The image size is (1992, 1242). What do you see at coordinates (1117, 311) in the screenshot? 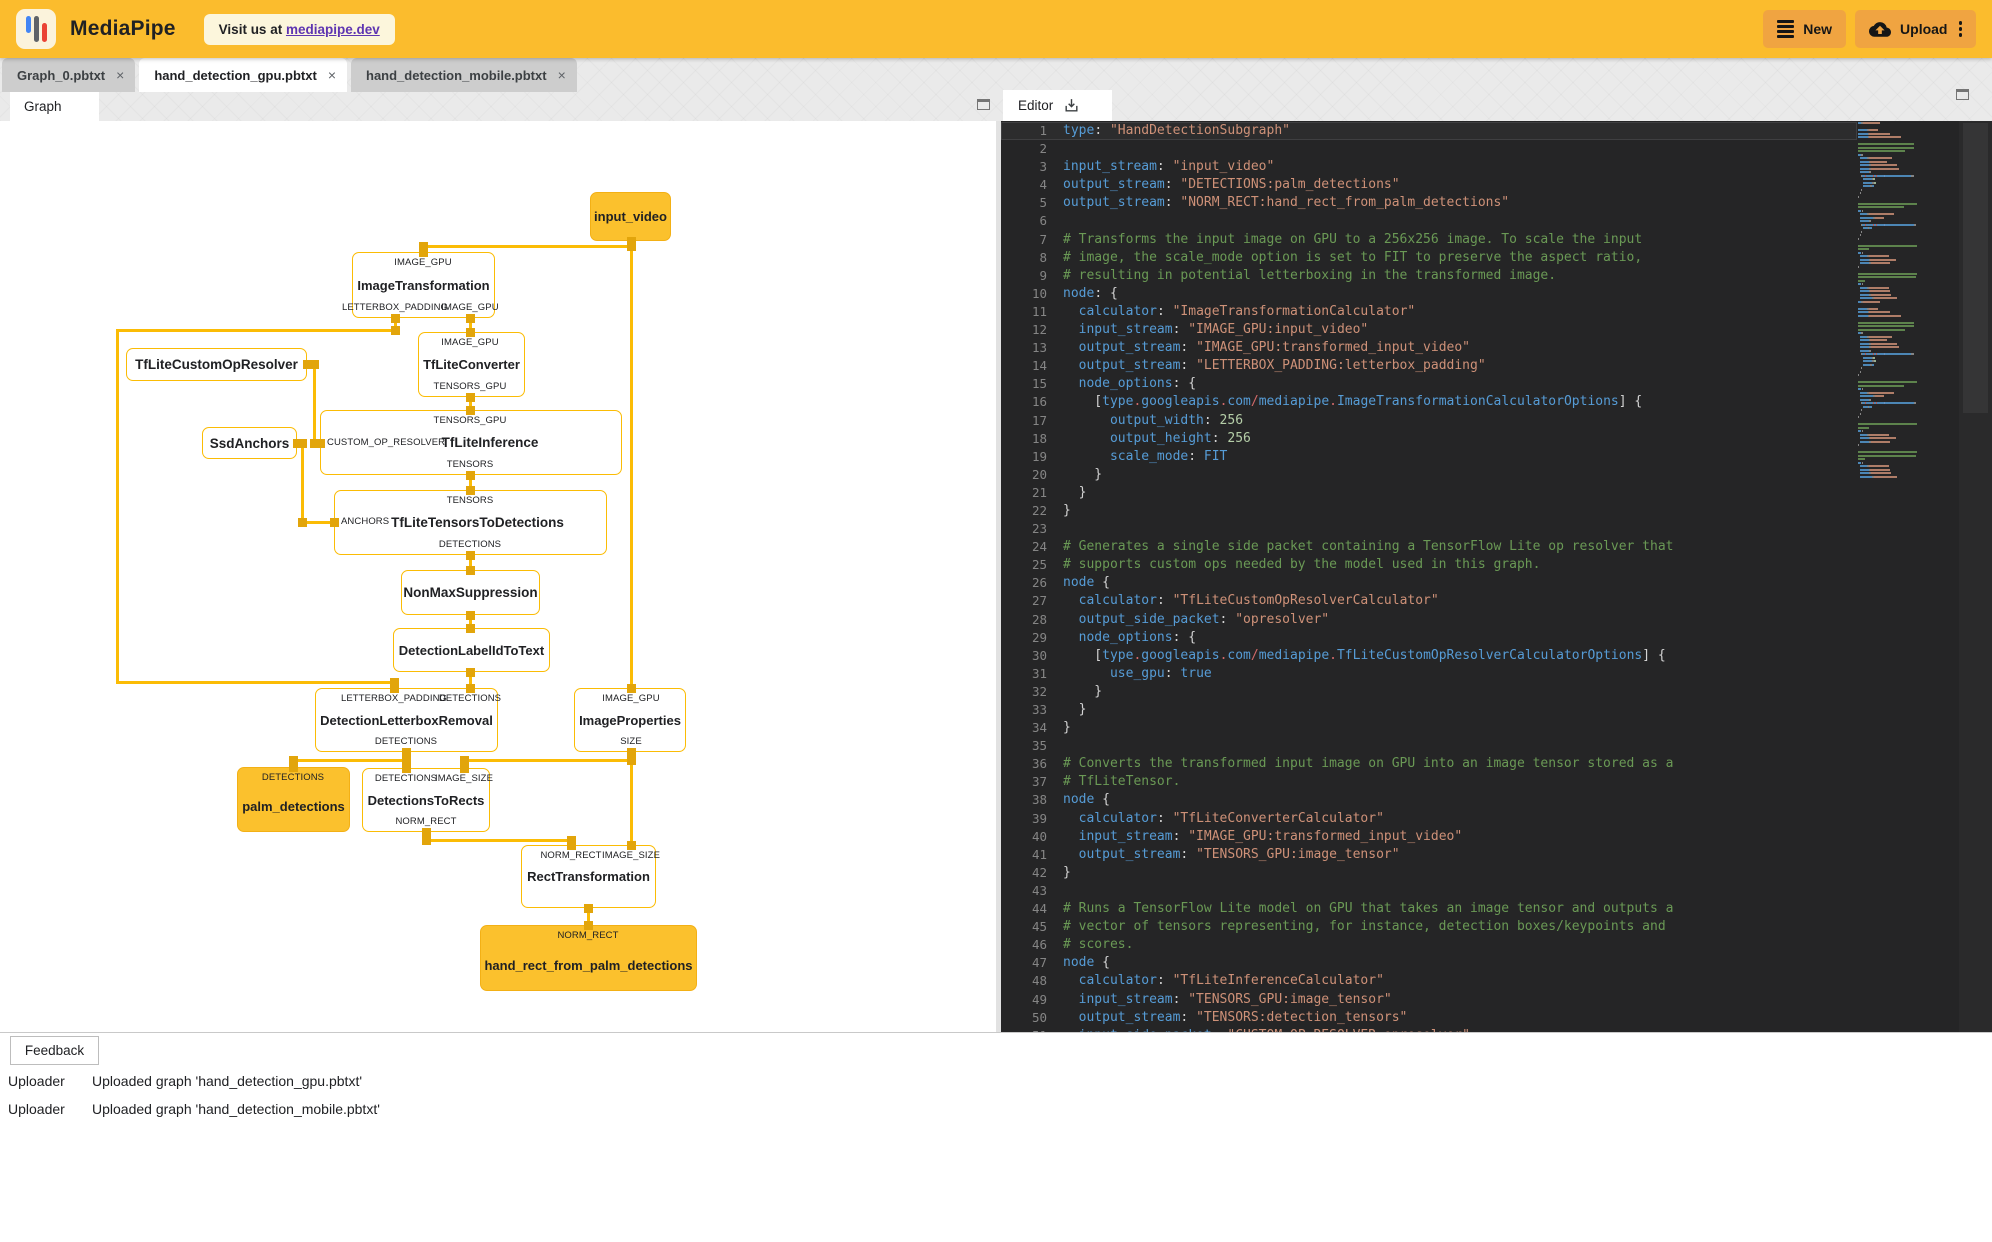
I see `code-token: calculator` at bounding box center [1117, 311].